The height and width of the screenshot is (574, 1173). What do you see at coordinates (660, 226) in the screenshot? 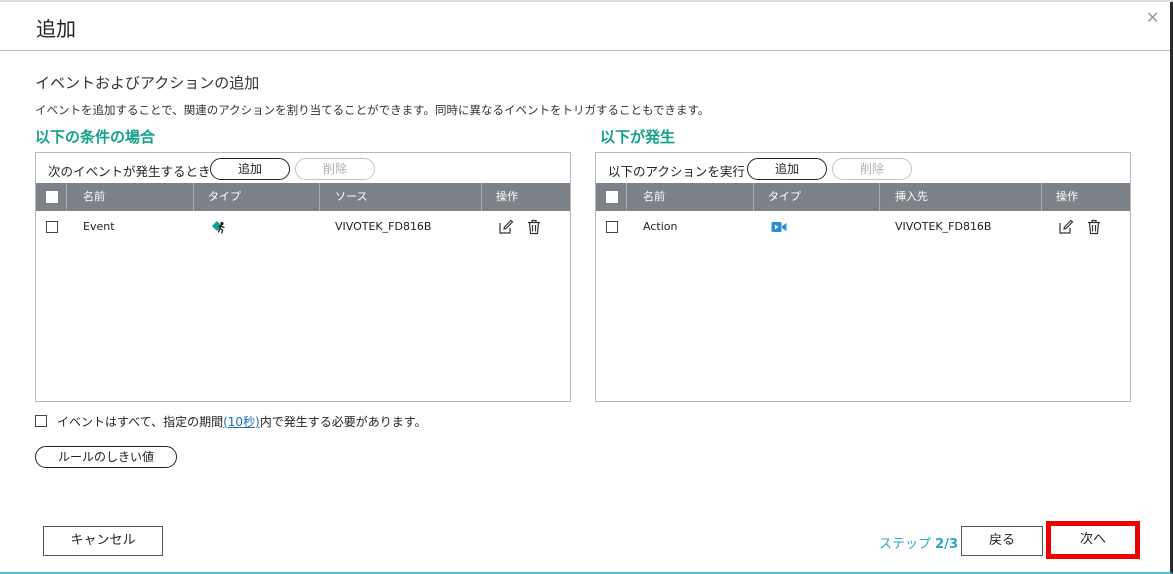
I see `action-name: Action` at bounding box center [660, 226].